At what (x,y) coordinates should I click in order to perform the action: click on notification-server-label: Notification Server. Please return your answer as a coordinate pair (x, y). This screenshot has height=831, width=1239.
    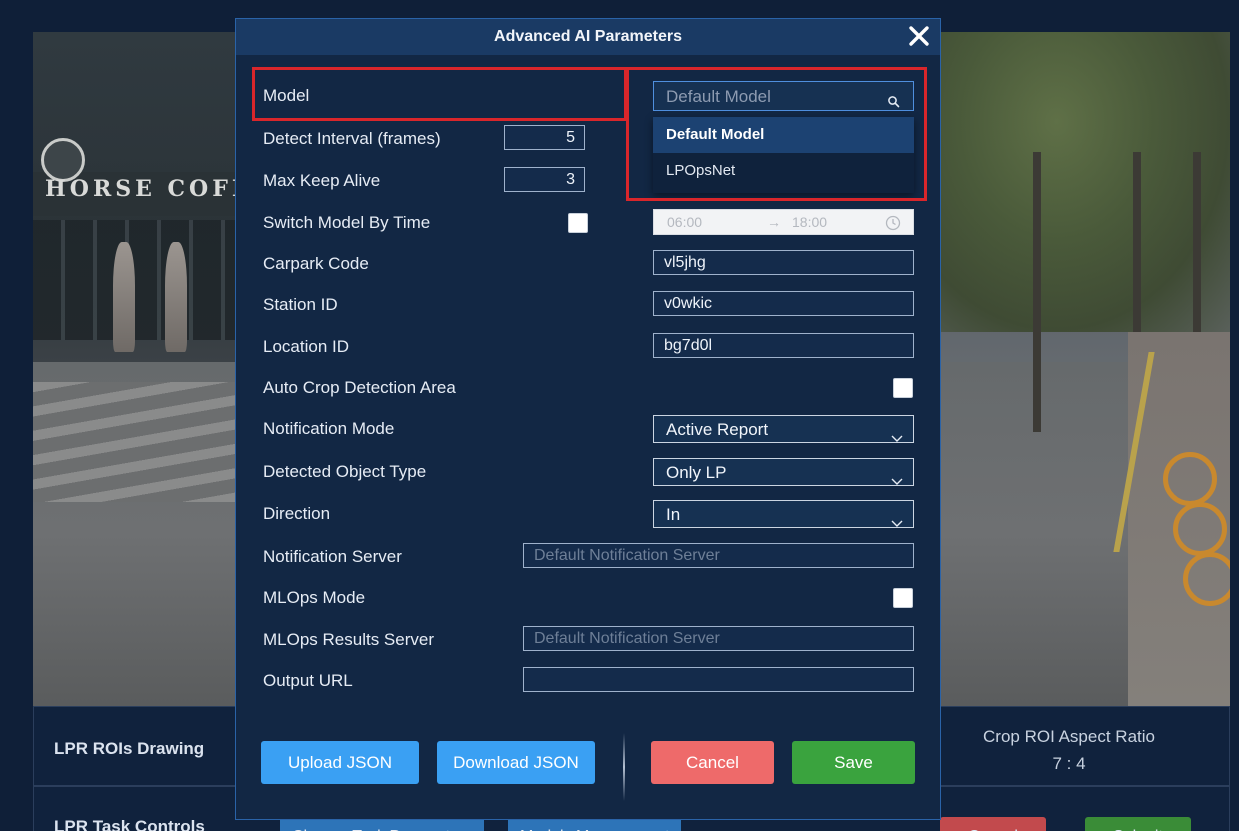
    Looking at the image, I should click on (332, 556).